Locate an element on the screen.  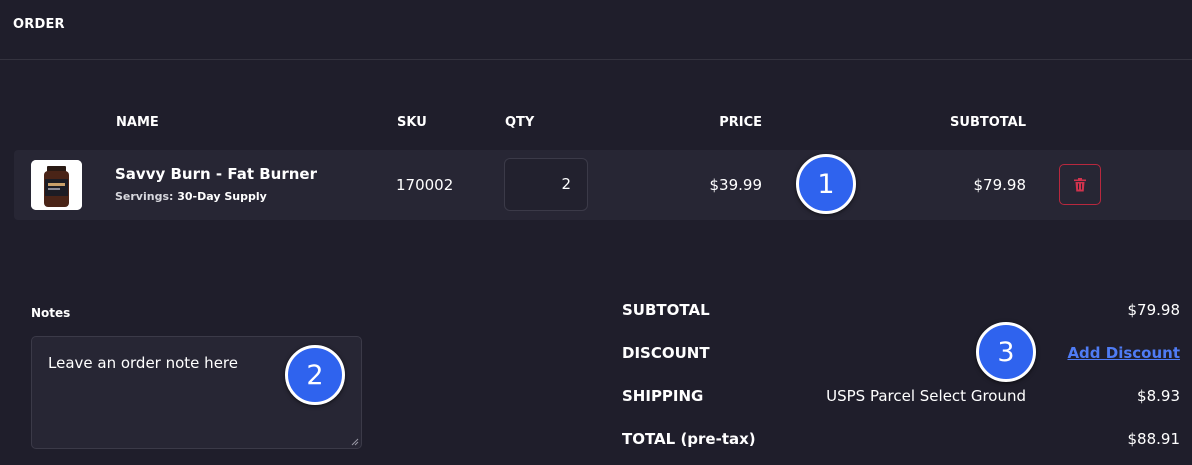
product-subtotal: $79.98 is located at coordinates (1000, 185).